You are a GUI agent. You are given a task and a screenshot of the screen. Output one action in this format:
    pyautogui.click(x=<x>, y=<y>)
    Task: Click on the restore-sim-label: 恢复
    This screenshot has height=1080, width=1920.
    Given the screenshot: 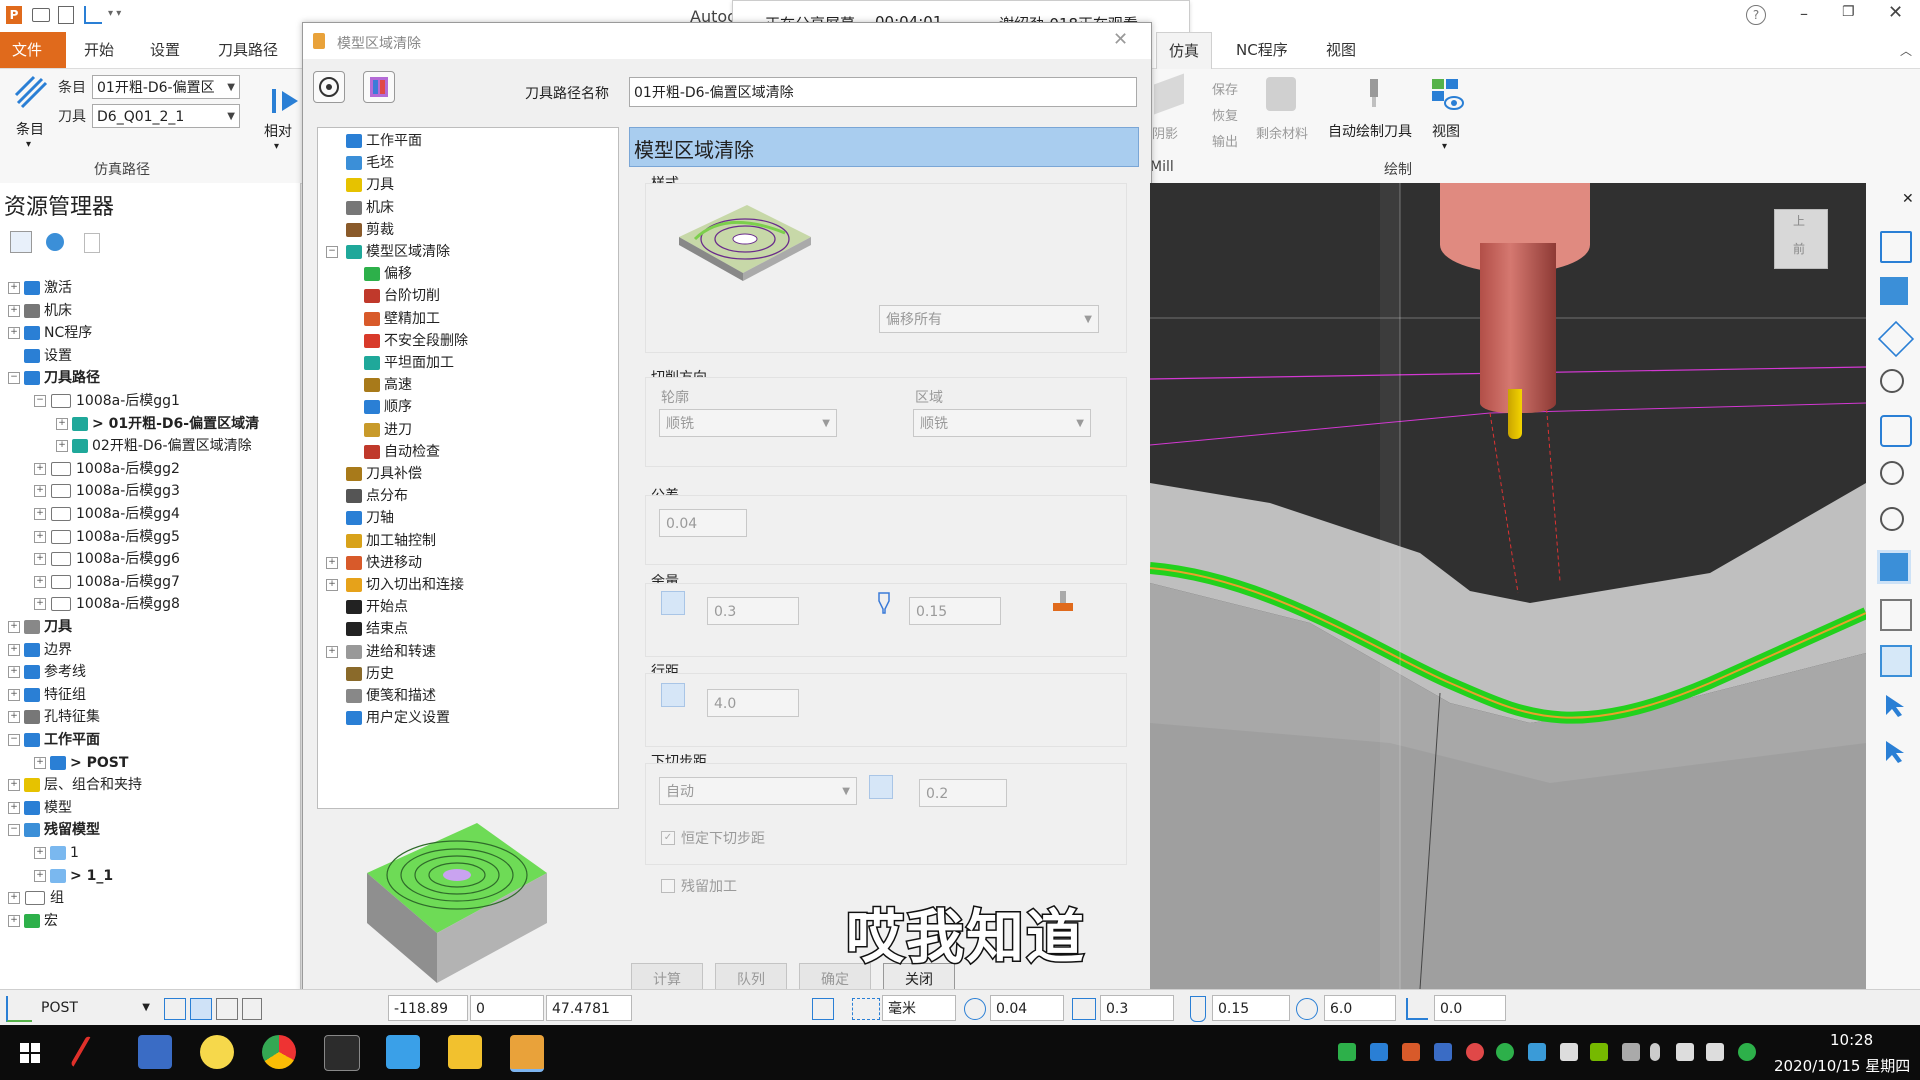 What is the action you would take?
    pyautogui.click(x=1225, y=114)
    